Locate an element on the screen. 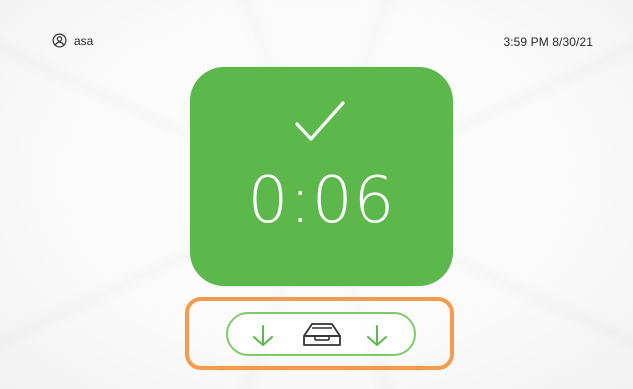  output-tray-icon is located at coordinates (322, 334).